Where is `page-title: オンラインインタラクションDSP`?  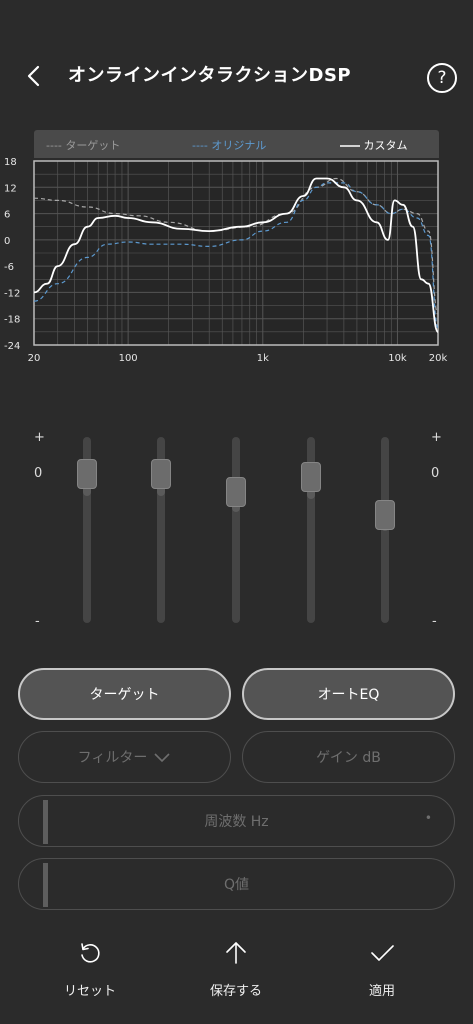
page-title: オンラインインタラクションDSP is located at coordinates (210, 75).